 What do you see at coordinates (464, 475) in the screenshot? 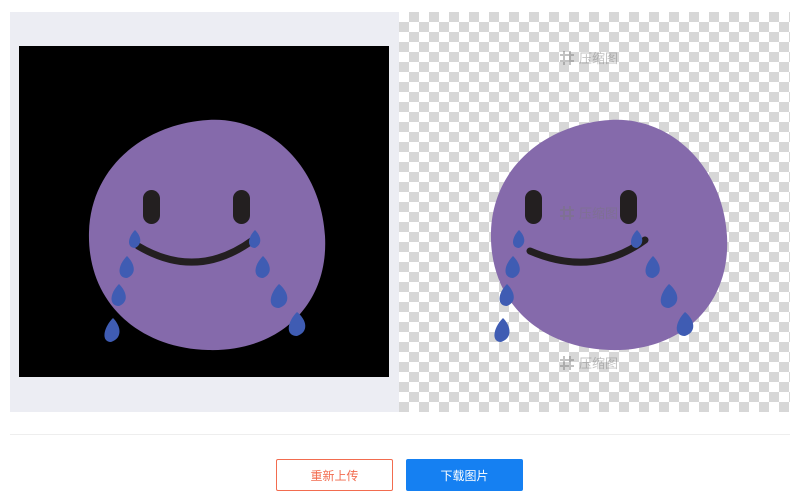
I see `download-image-button: 下载图片` at bounding box center [464, 475].